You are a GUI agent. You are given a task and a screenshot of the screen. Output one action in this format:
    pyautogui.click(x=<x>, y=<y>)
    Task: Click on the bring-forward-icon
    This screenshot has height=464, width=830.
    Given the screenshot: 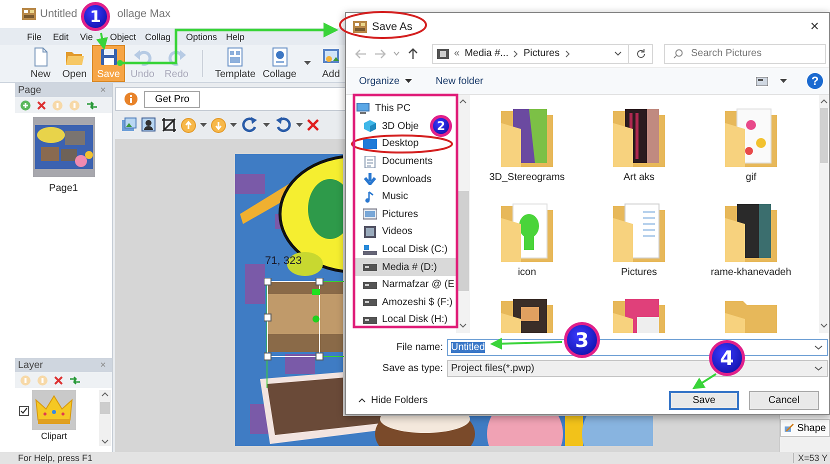 What is the action you would take?
    pyautogui.click(x=188, y=125)
    